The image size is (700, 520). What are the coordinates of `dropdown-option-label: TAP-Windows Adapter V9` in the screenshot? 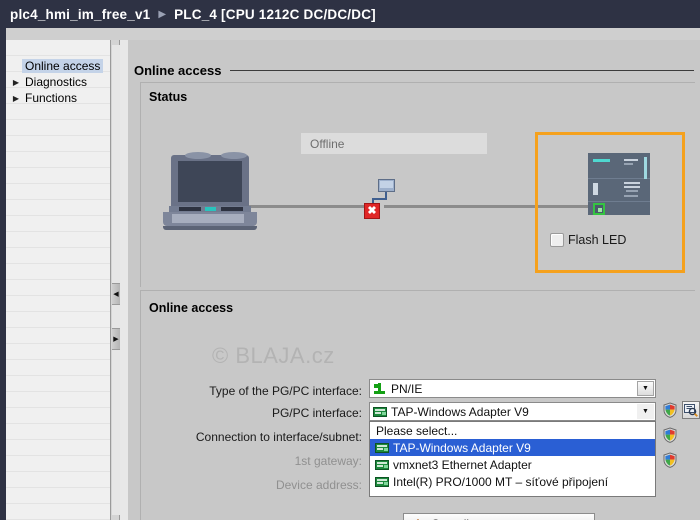 It's located at (462, 447).